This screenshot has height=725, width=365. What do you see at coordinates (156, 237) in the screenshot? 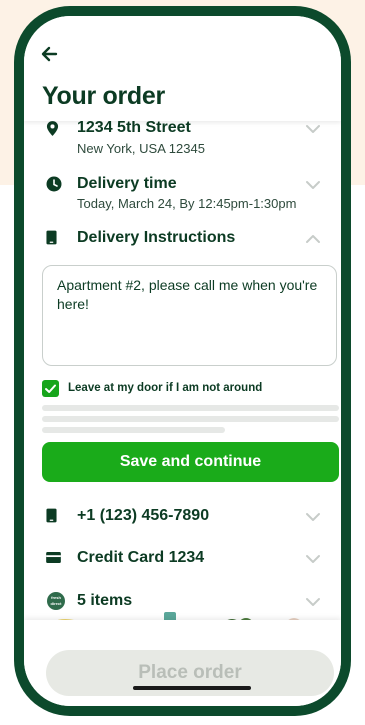
I see `delivery-instructions-label: Delivery Instructions` at bounding box center [156, 237].